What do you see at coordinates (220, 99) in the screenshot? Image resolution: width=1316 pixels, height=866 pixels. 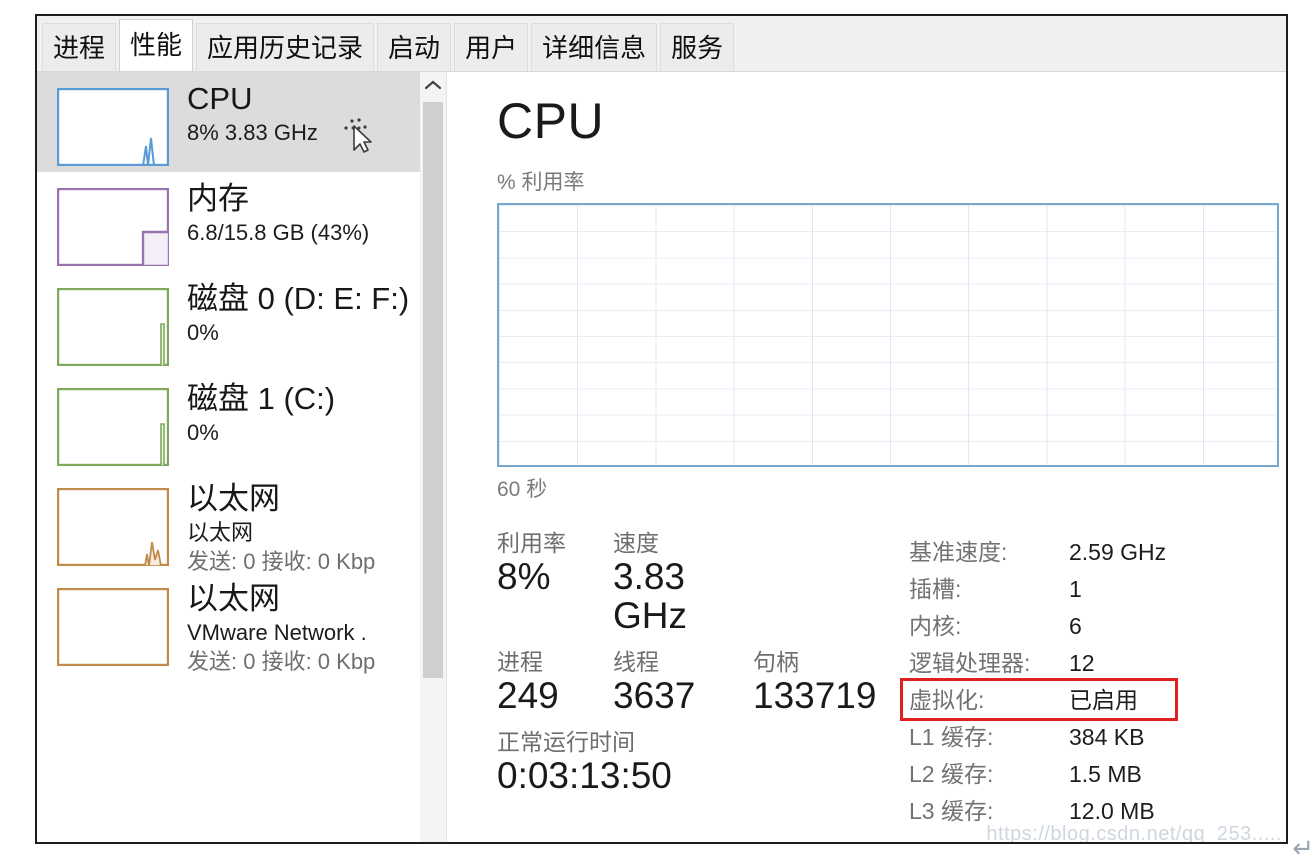 I see `sidebar-item-title: CPU` at bounding box center [220, 99].